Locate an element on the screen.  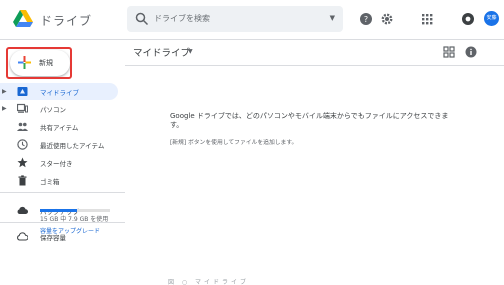
sidebar-item-computers: ▶ パソコン is located at coordinates (59, 108).